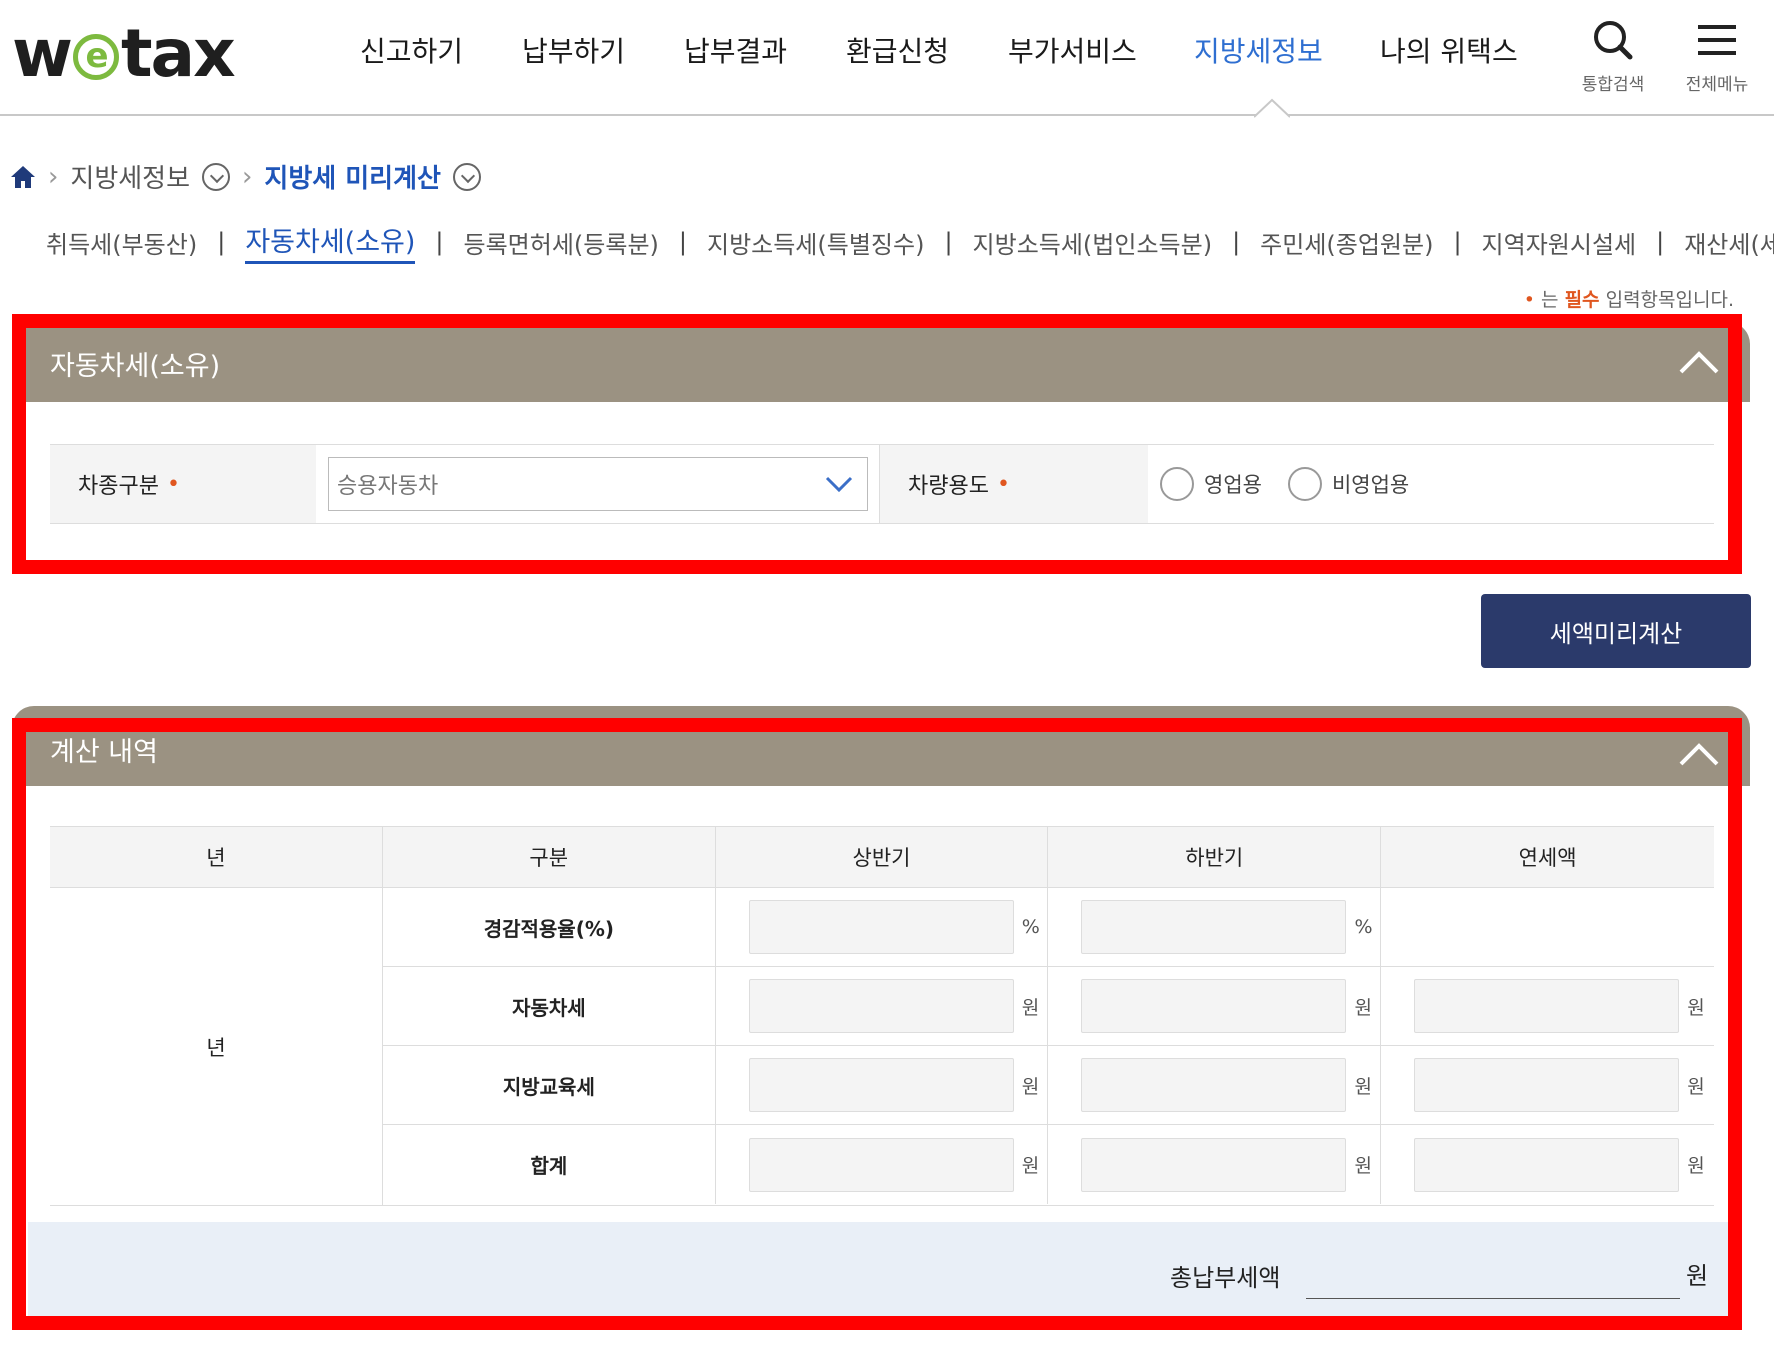  What do you see at coordinates (330, 242) in the screenshot?
I see `subtab-vehicle-tax: 자동차세(소유)` at bounding box center [330, 242].